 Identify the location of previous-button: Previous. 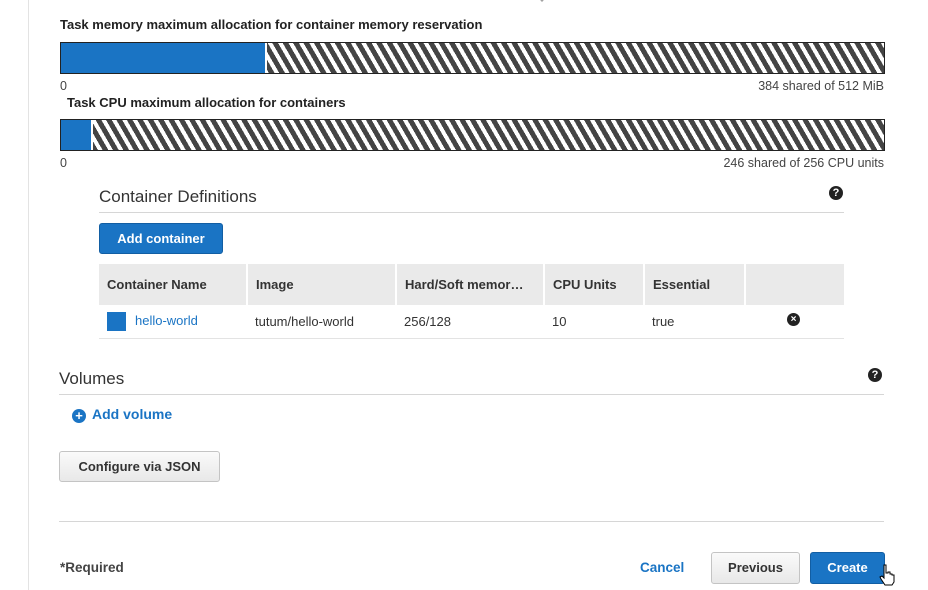
(755, 568).